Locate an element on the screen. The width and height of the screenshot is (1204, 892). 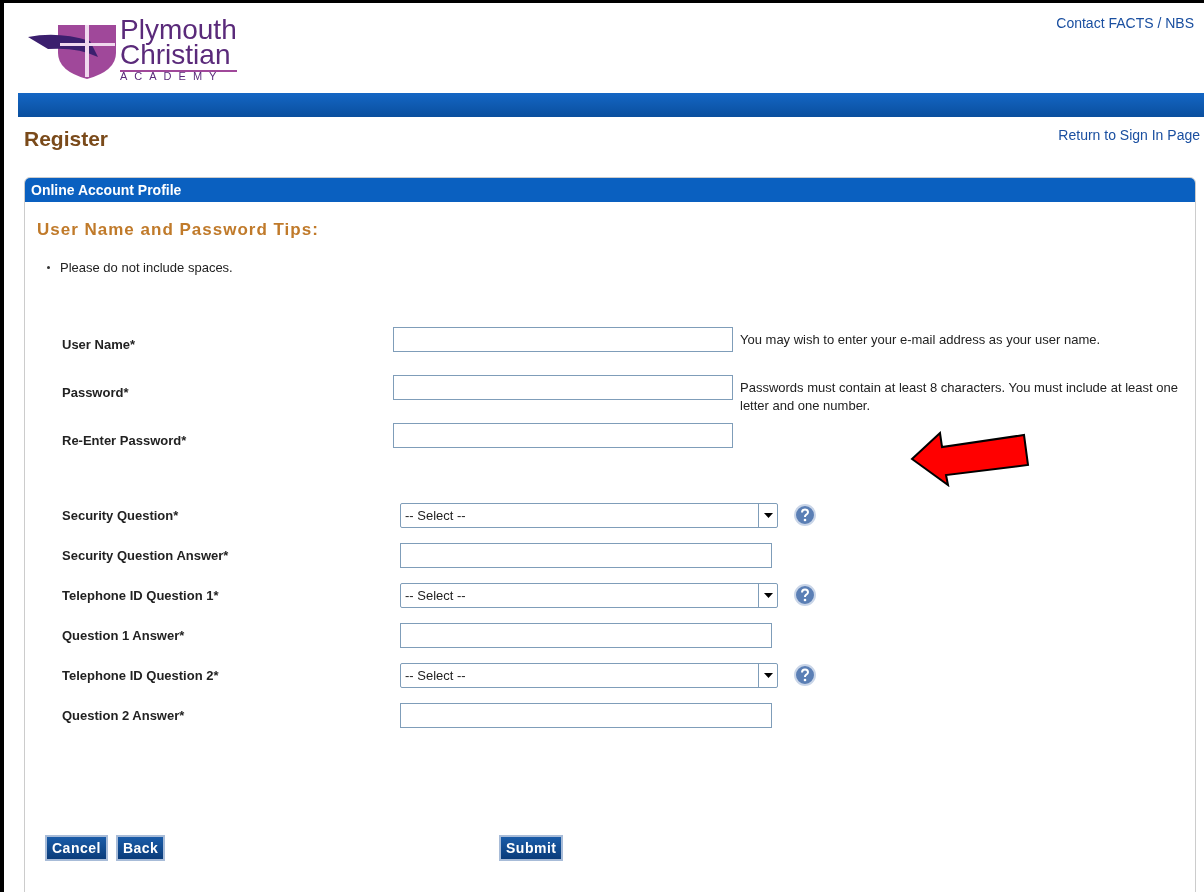
page-title: Register is located at coordinates (66, 139).